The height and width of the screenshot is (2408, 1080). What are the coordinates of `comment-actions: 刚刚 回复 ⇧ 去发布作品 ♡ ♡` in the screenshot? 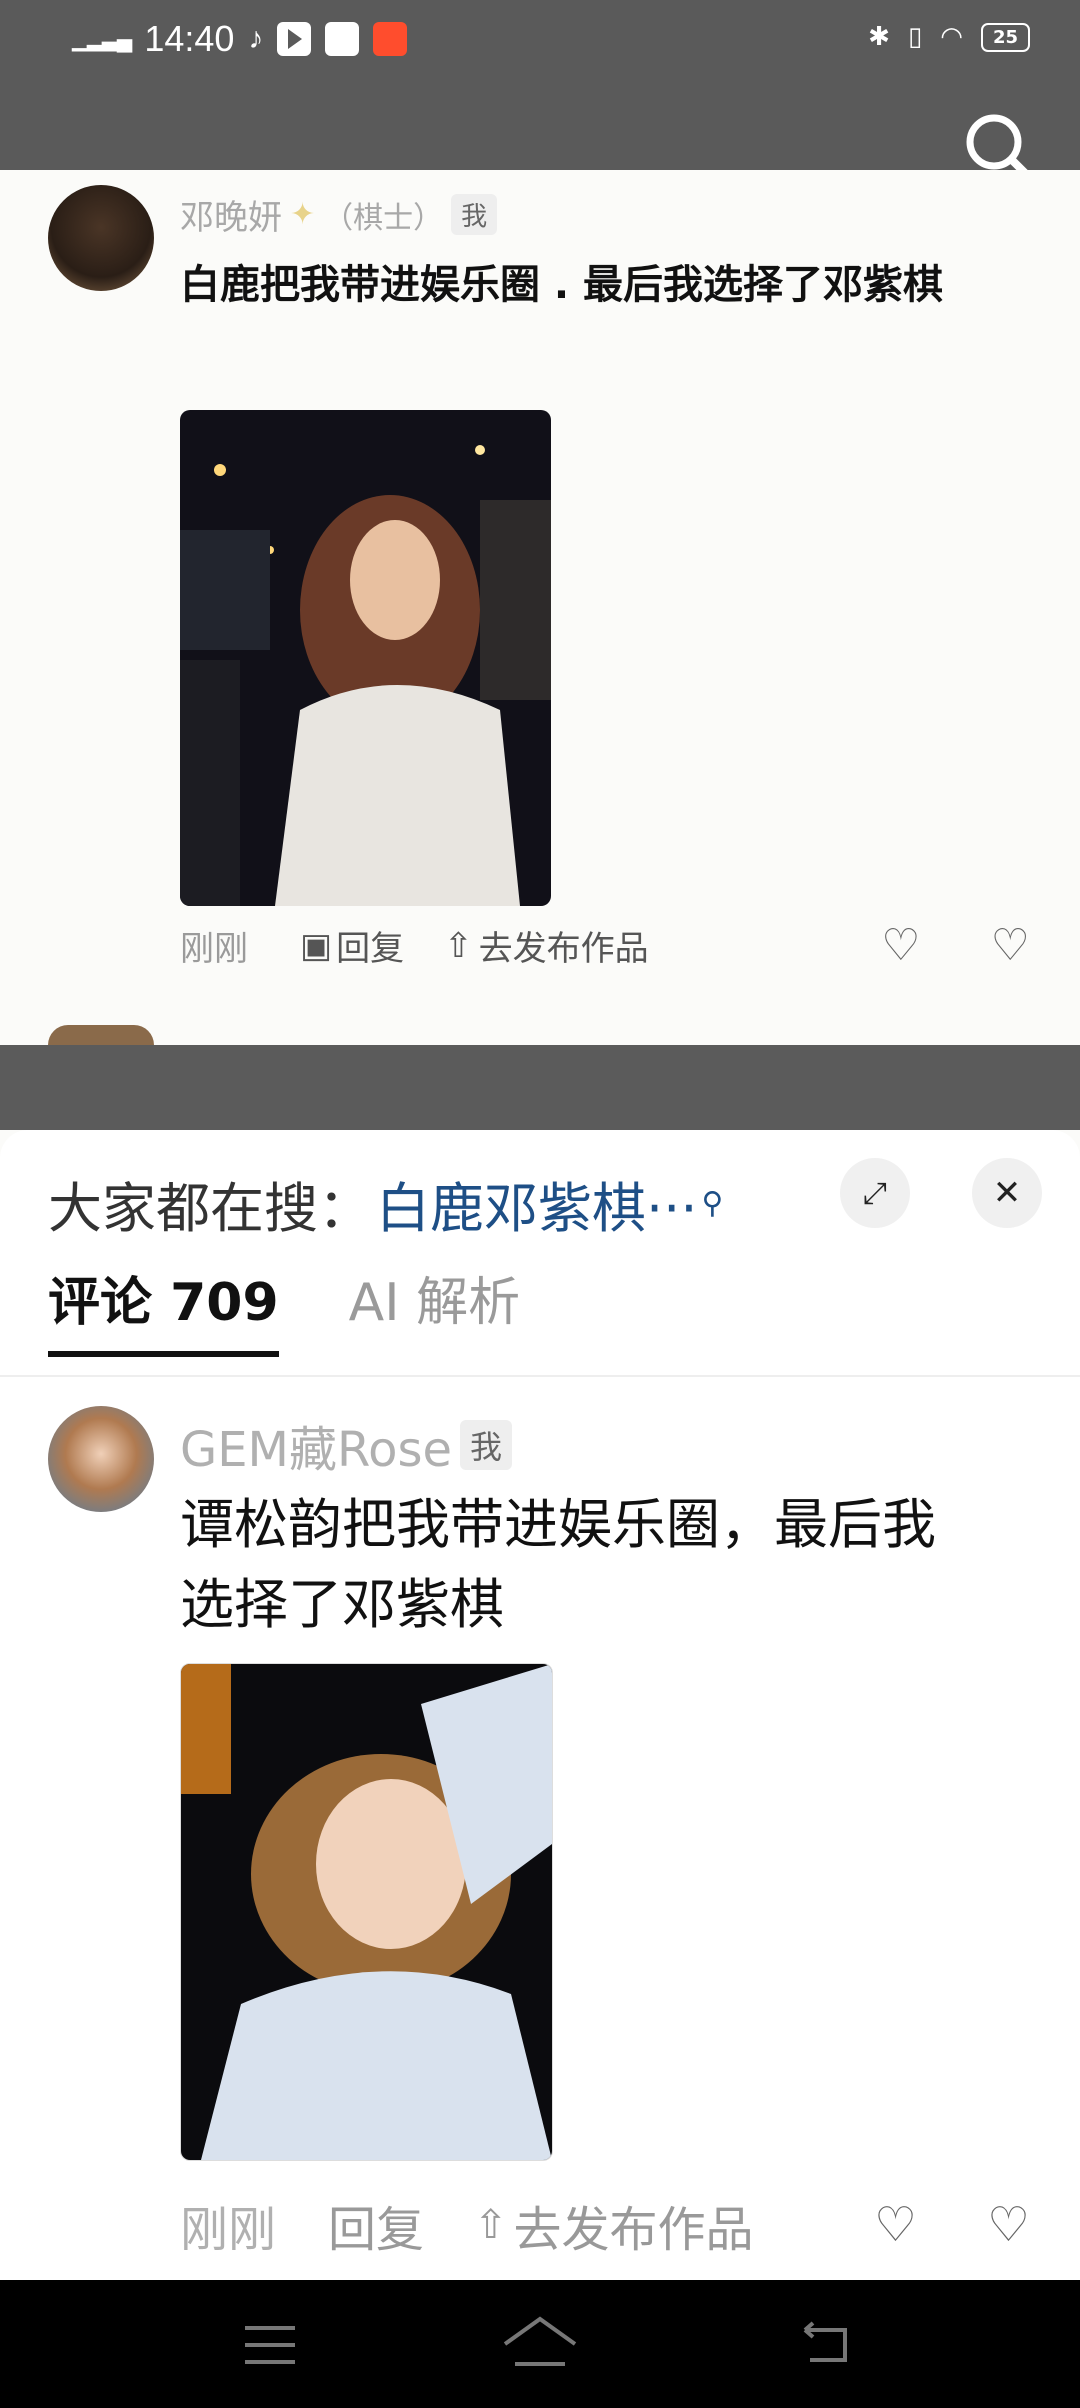 It's located at (605, 2225).